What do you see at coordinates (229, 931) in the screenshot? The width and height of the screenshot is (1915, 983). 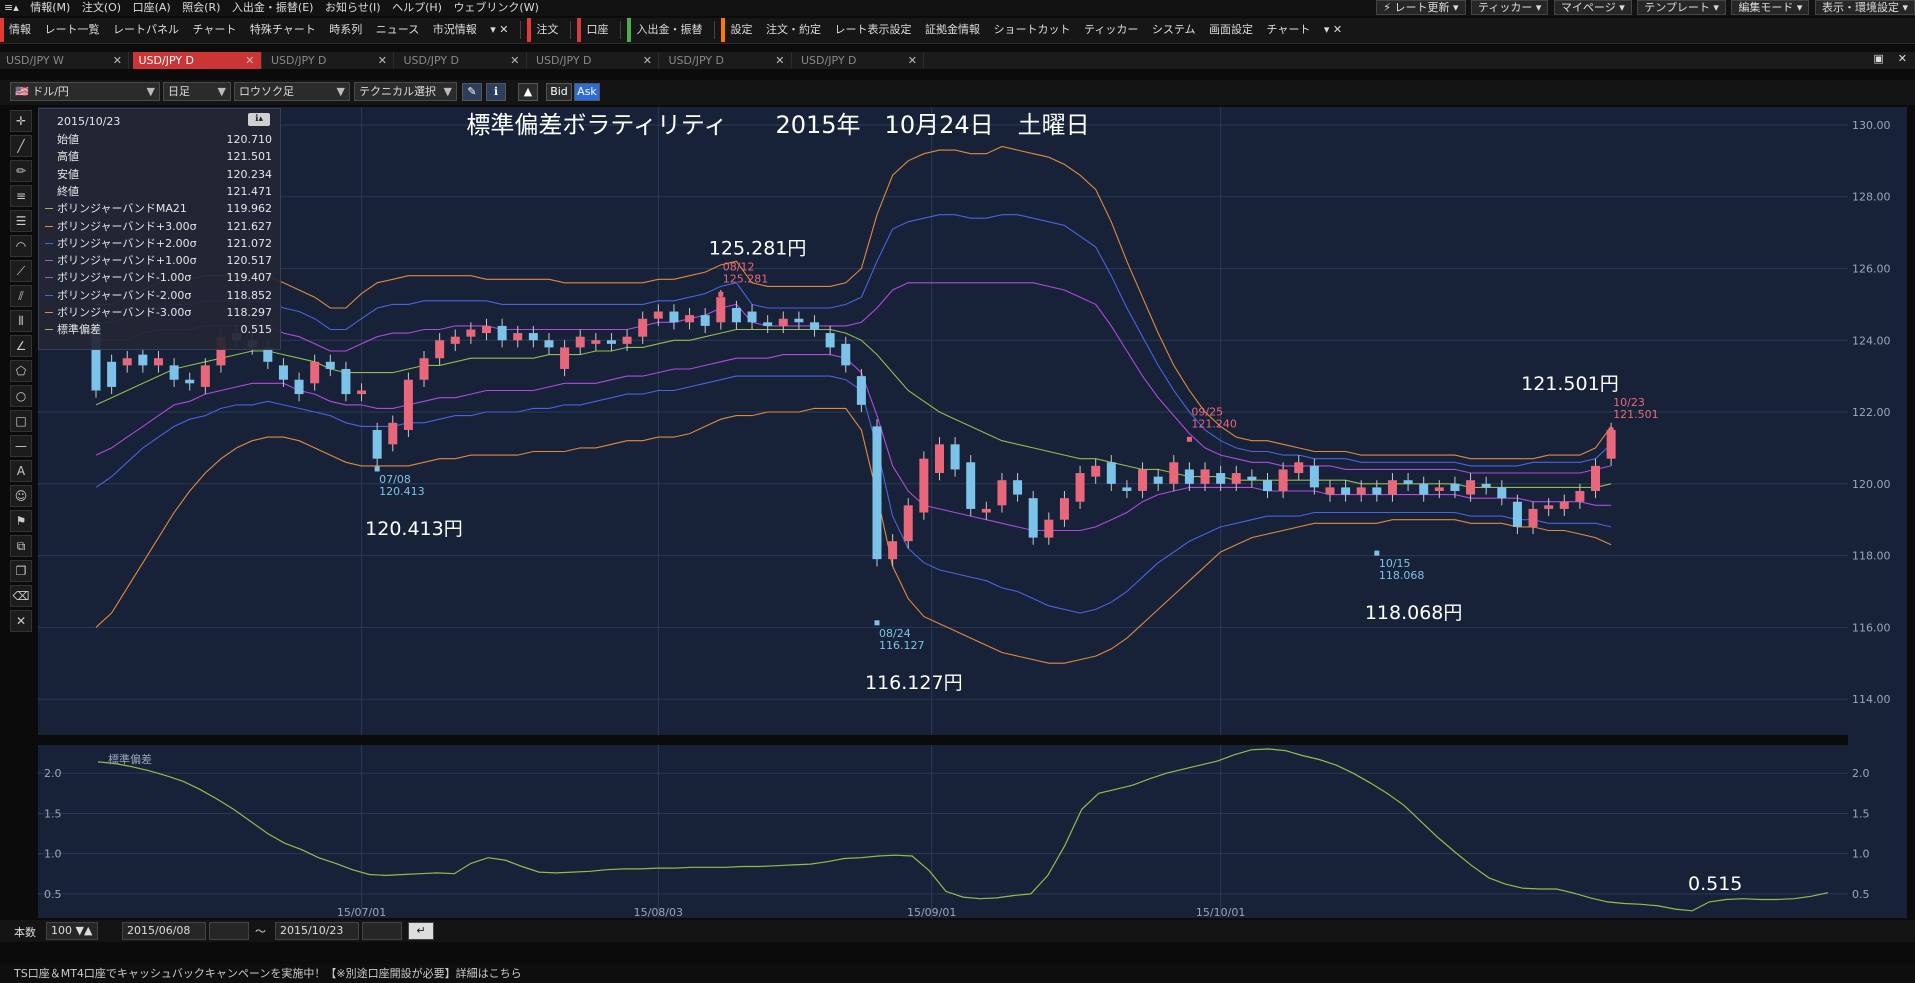 I see `from-time-field` at bounding box center [229, 931].